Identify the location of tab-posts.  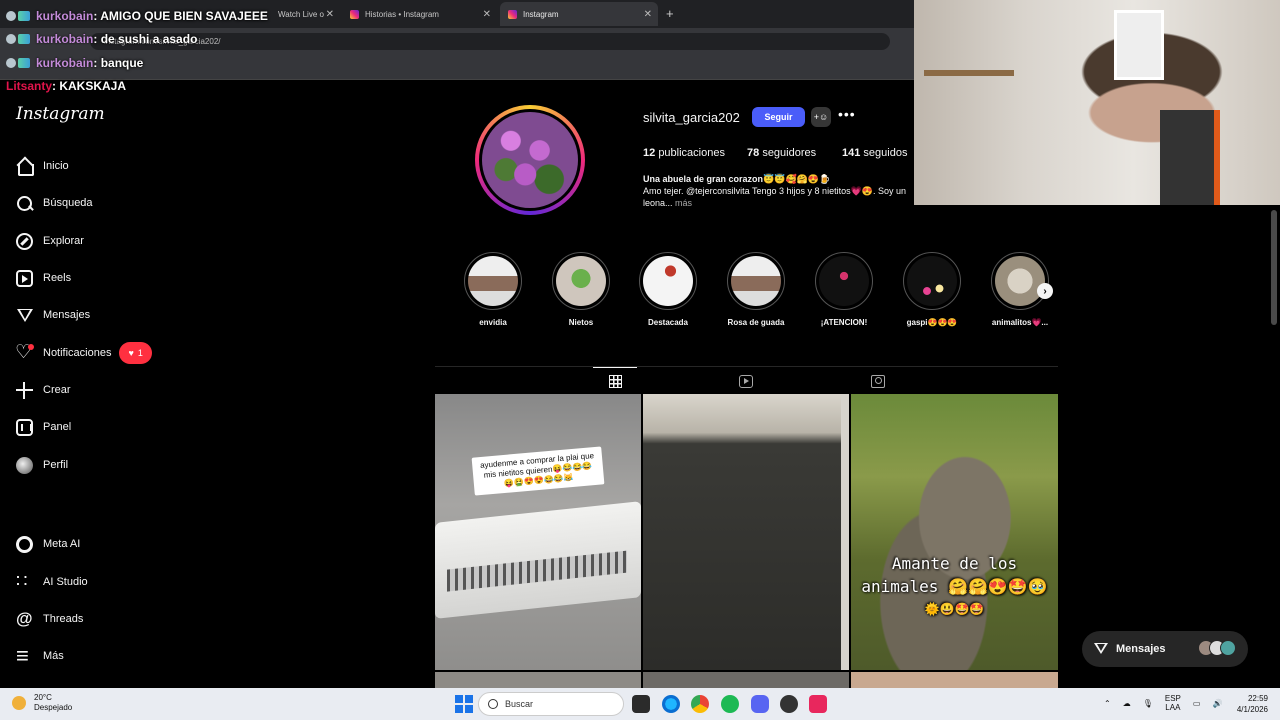
(615, 381).